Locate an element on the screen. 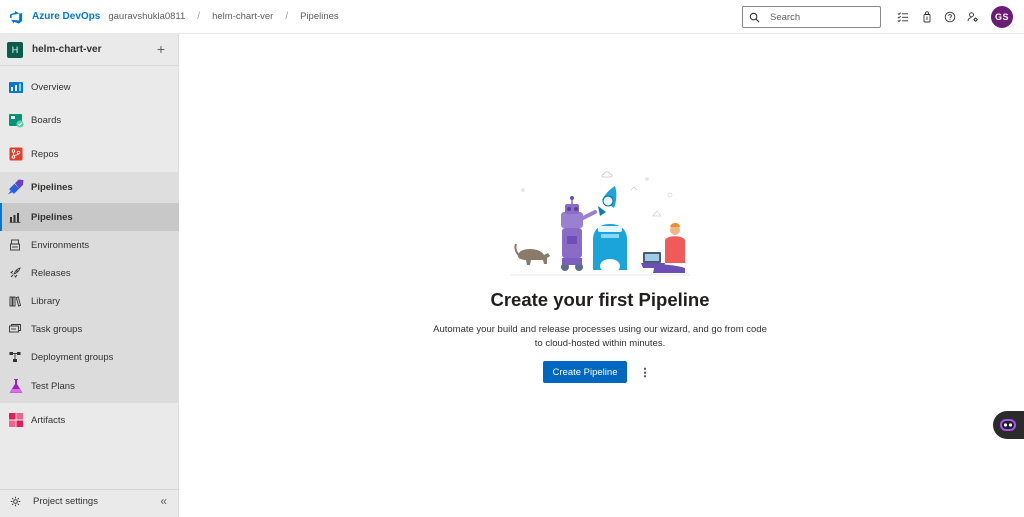 This screenshot has width=1024, height=517. help-icon is located at coordinates (950, 17).